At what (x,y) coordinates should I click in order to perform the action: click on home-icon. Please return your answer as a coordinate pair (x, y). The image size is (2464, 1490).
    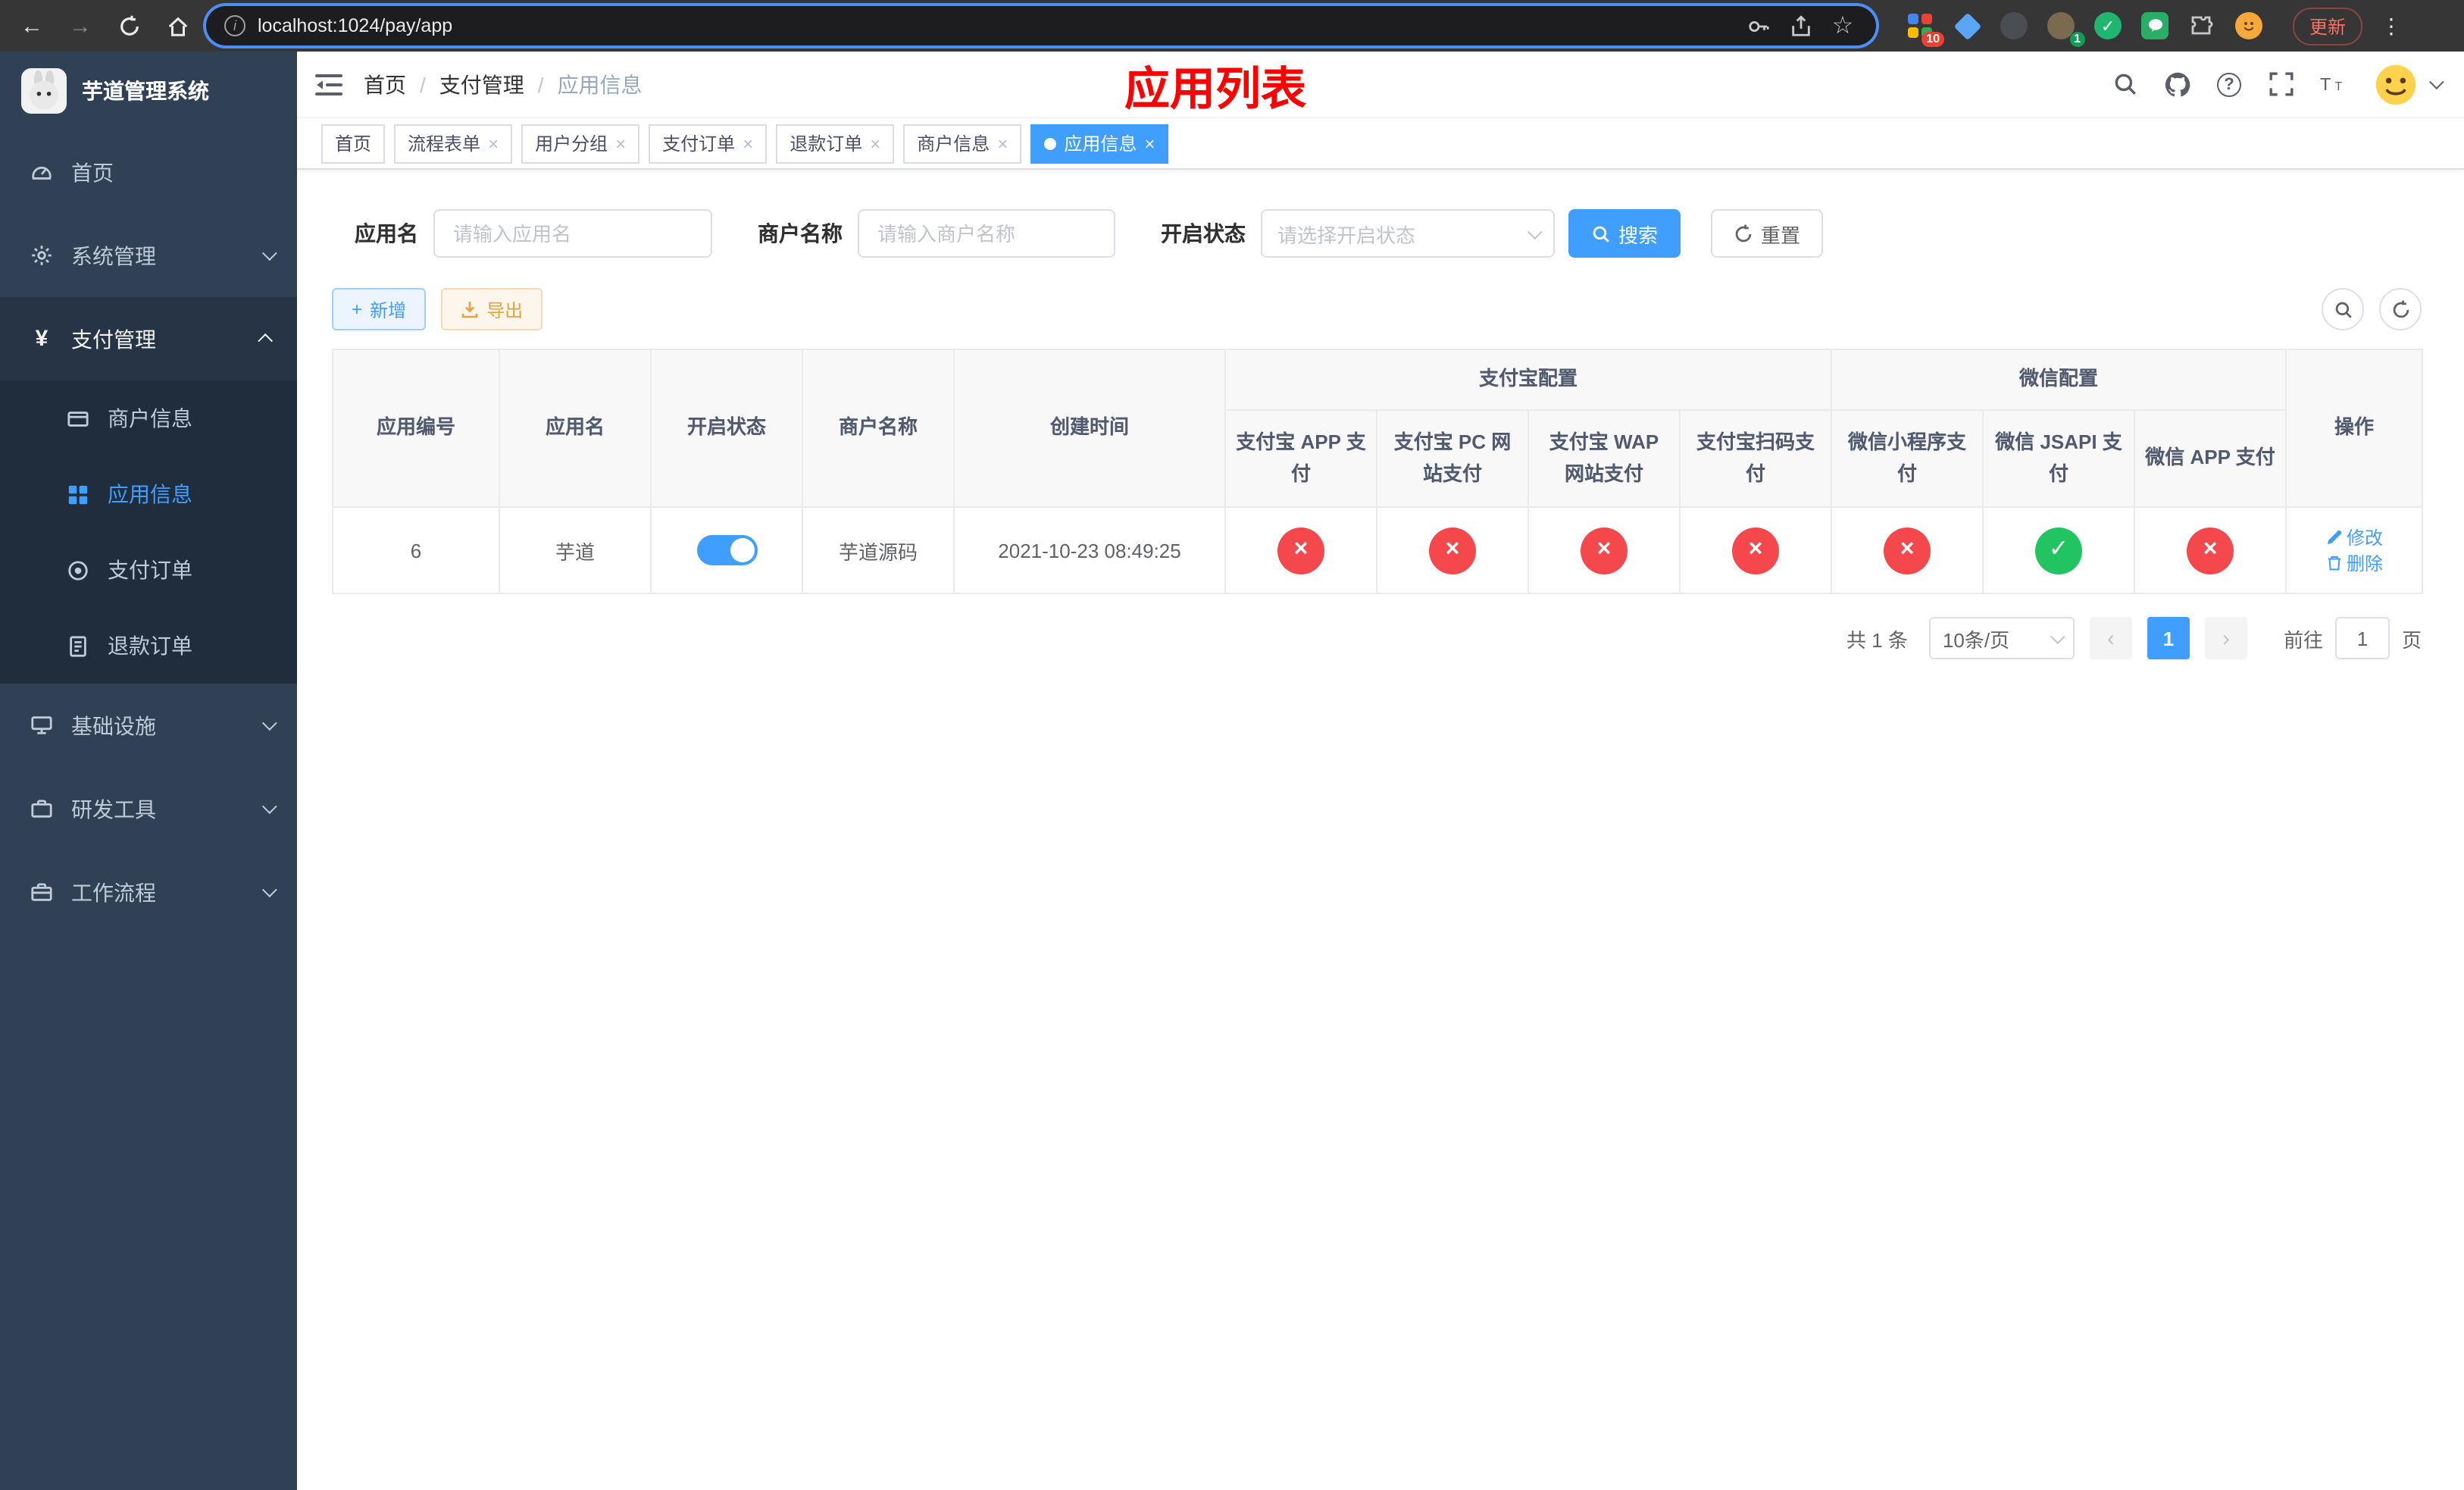
    Looking at the image, I should click on (177, 26).